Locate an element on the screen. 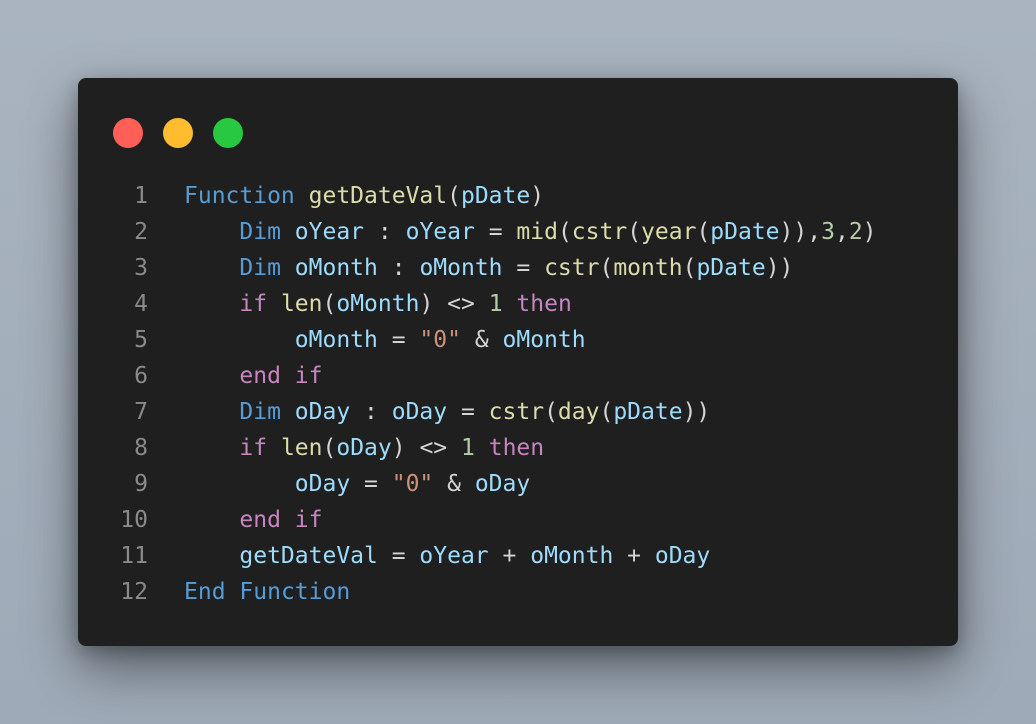  maximize-button is located at coordinates (228, 133).